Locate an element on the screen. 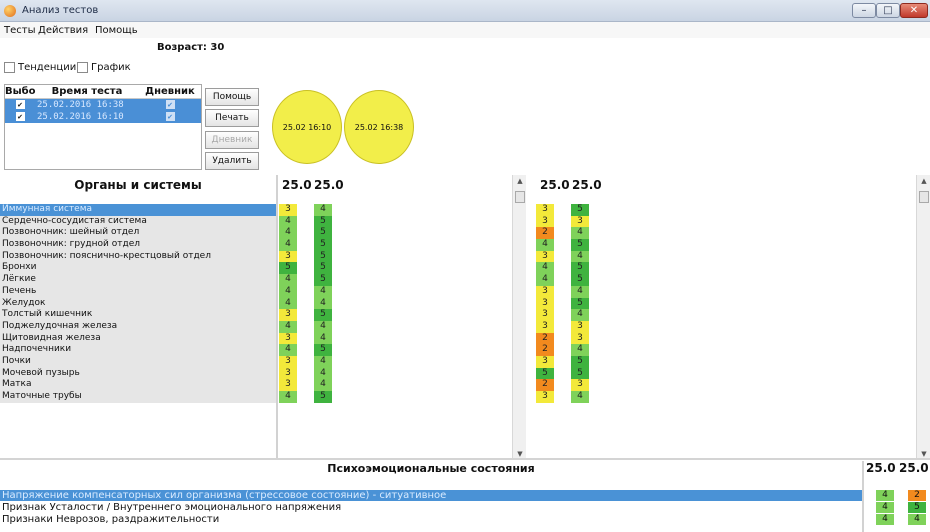 The width and height of the screenshot is (930, 532). organ-row: Мочевой пузырь is located at coordinates (138, 373).